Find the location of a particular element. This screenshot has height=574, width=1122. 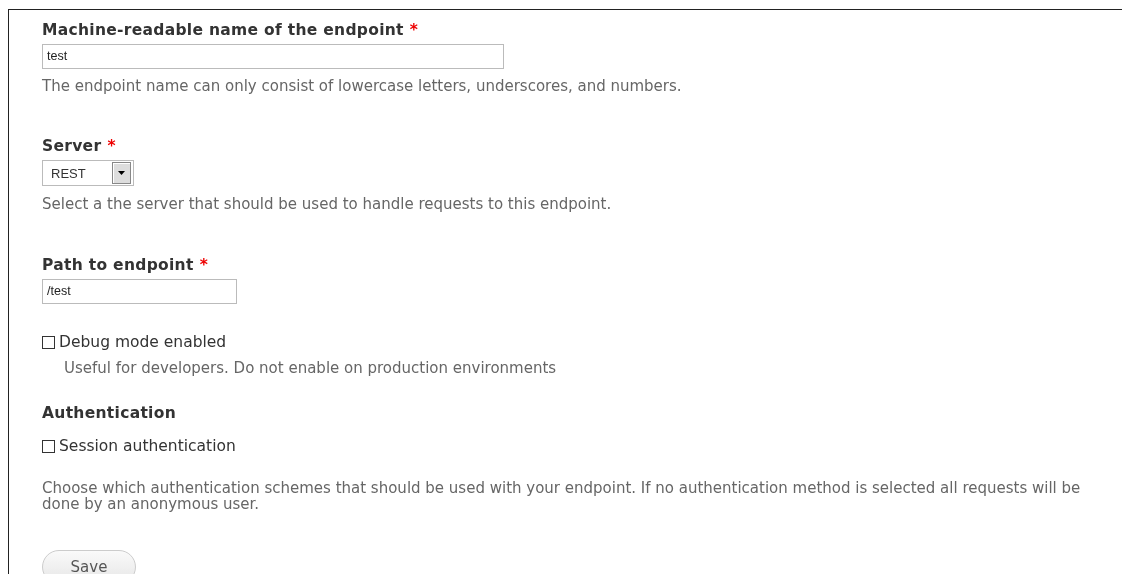

checkbox-label: Debug mode enabled is located at coordinates (143, 342).